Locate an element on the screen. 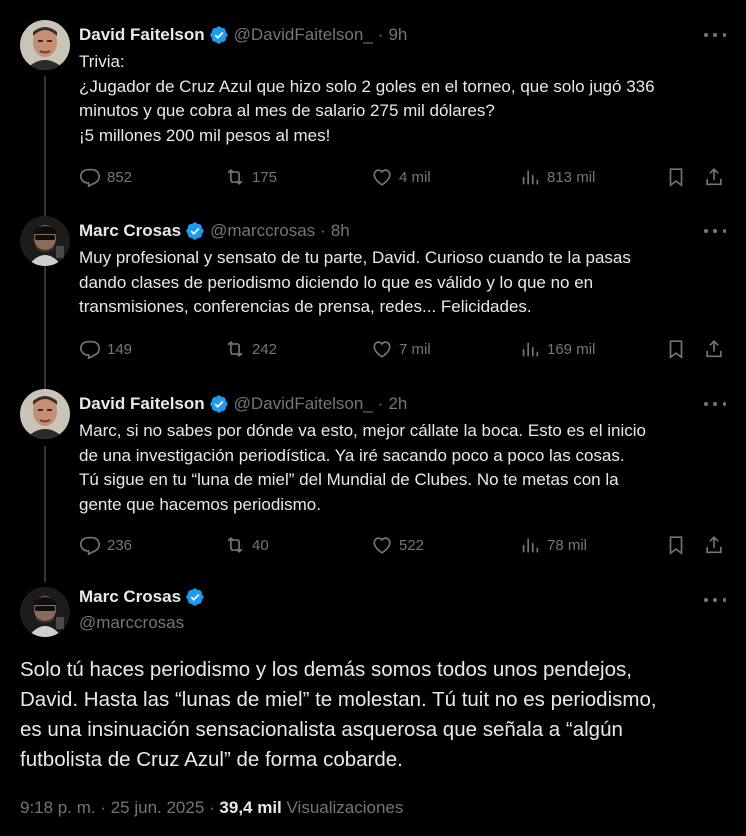  tweet-time: 8h is located at coordinates (340, 231).